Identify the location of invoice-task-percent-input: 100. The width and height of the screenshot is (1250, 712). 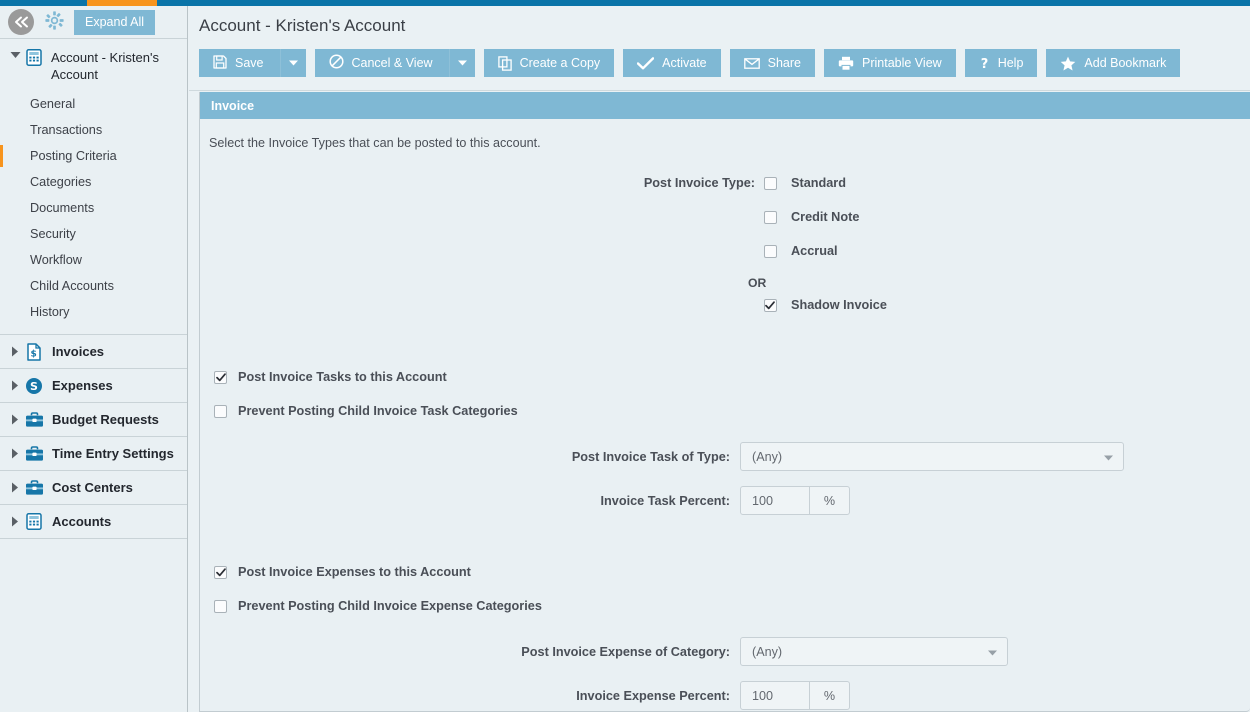
(775, 500).